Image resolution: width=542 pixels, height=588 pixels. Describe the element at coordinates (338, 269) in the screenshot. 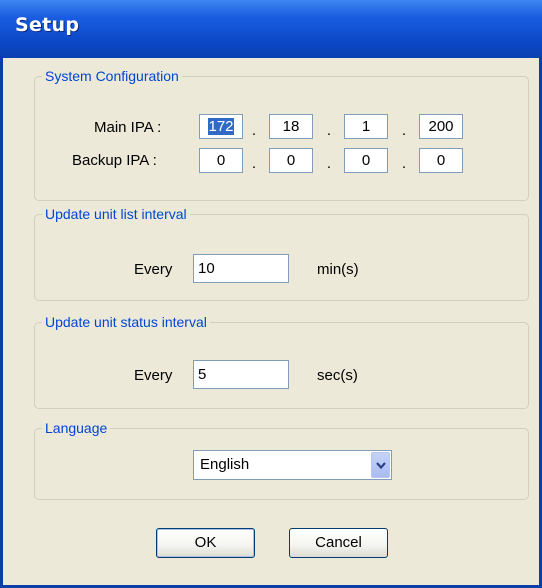

I see `update-list-unit-label: min(s)` at that location.